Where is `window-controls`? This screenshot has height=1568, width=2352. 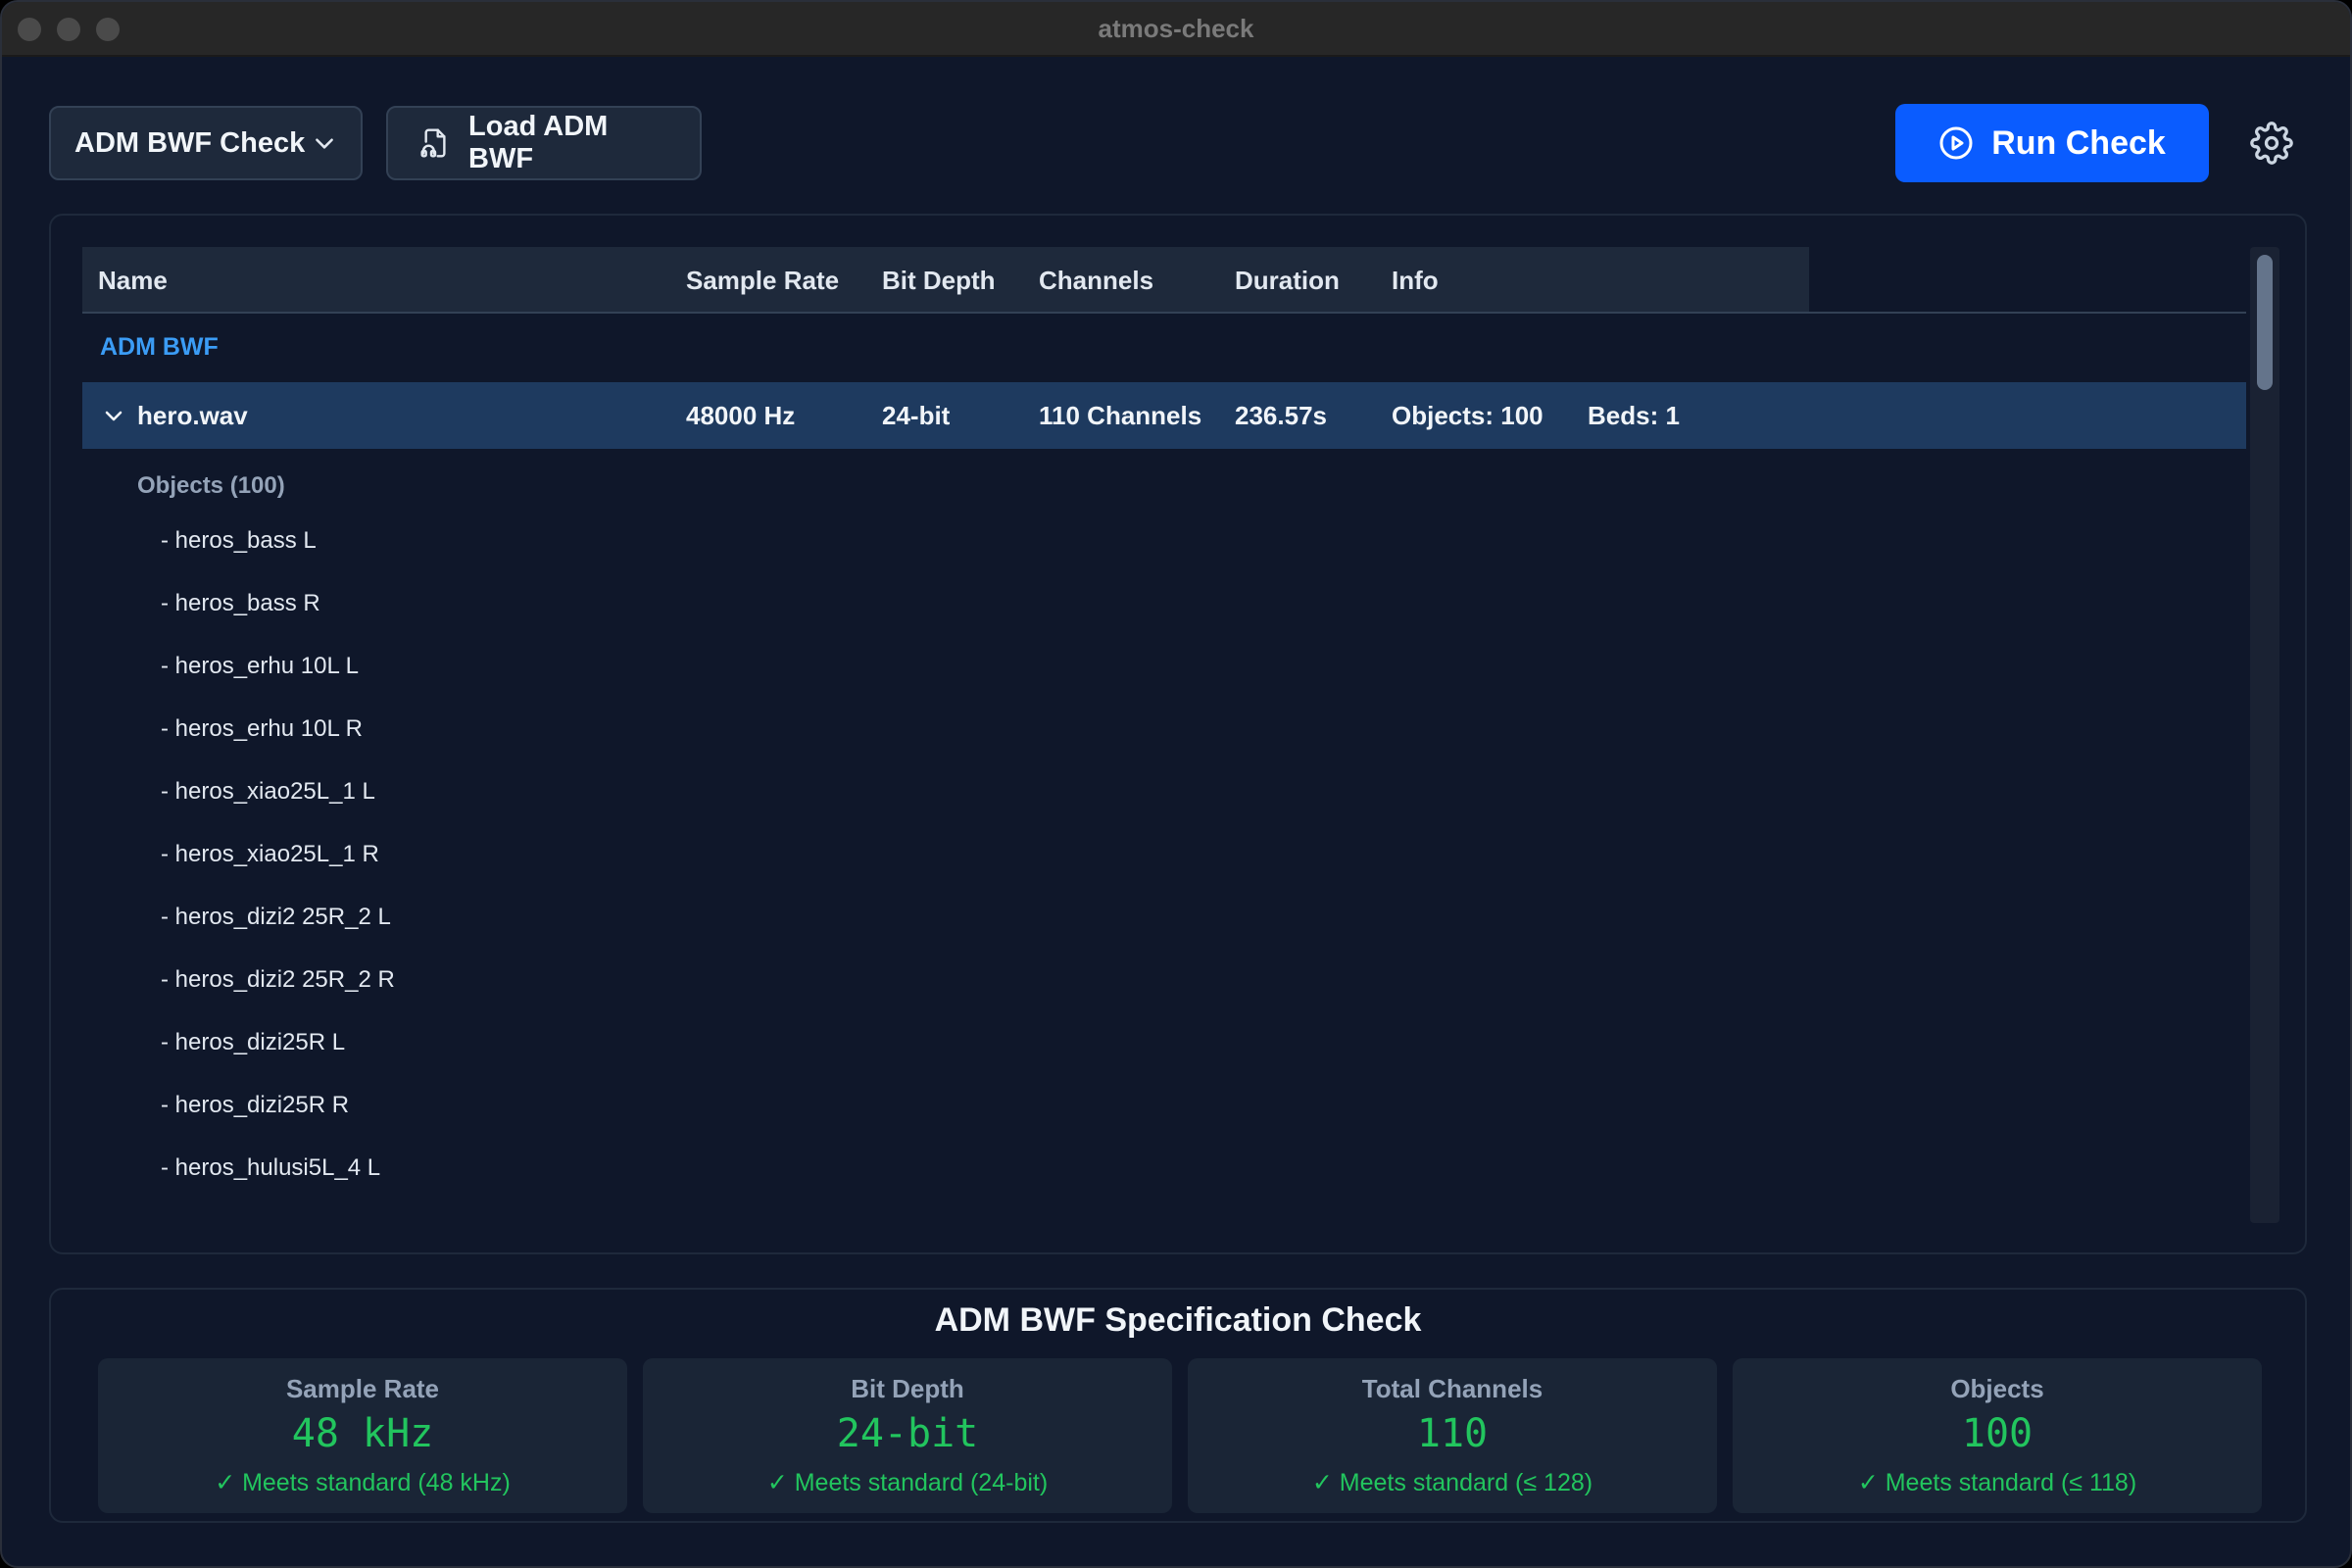 window-controls is located at coordinates (69, 29).